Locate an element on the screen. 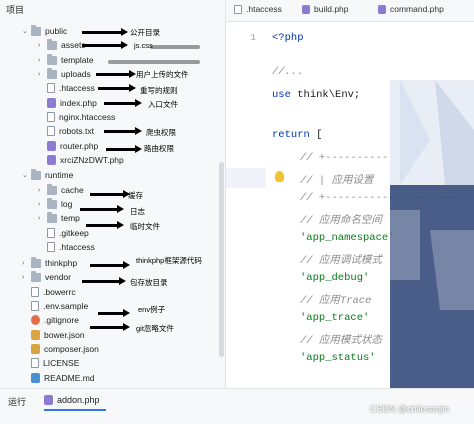 The image size is (474, 424). tree-item: .gitignore is located at coordinates (50, 320).